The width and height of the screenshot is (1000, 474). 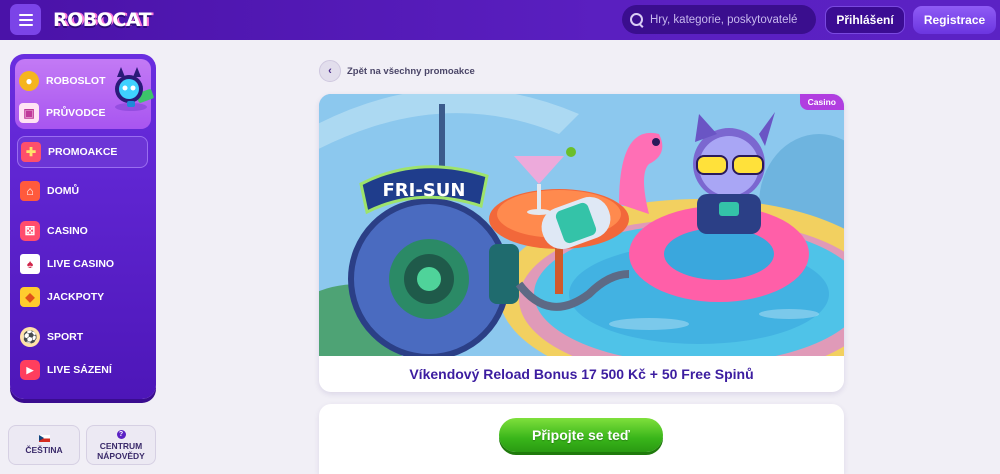 I want to click on back-link: Zpět na všechny promoakce, so click(x=411, y=71).